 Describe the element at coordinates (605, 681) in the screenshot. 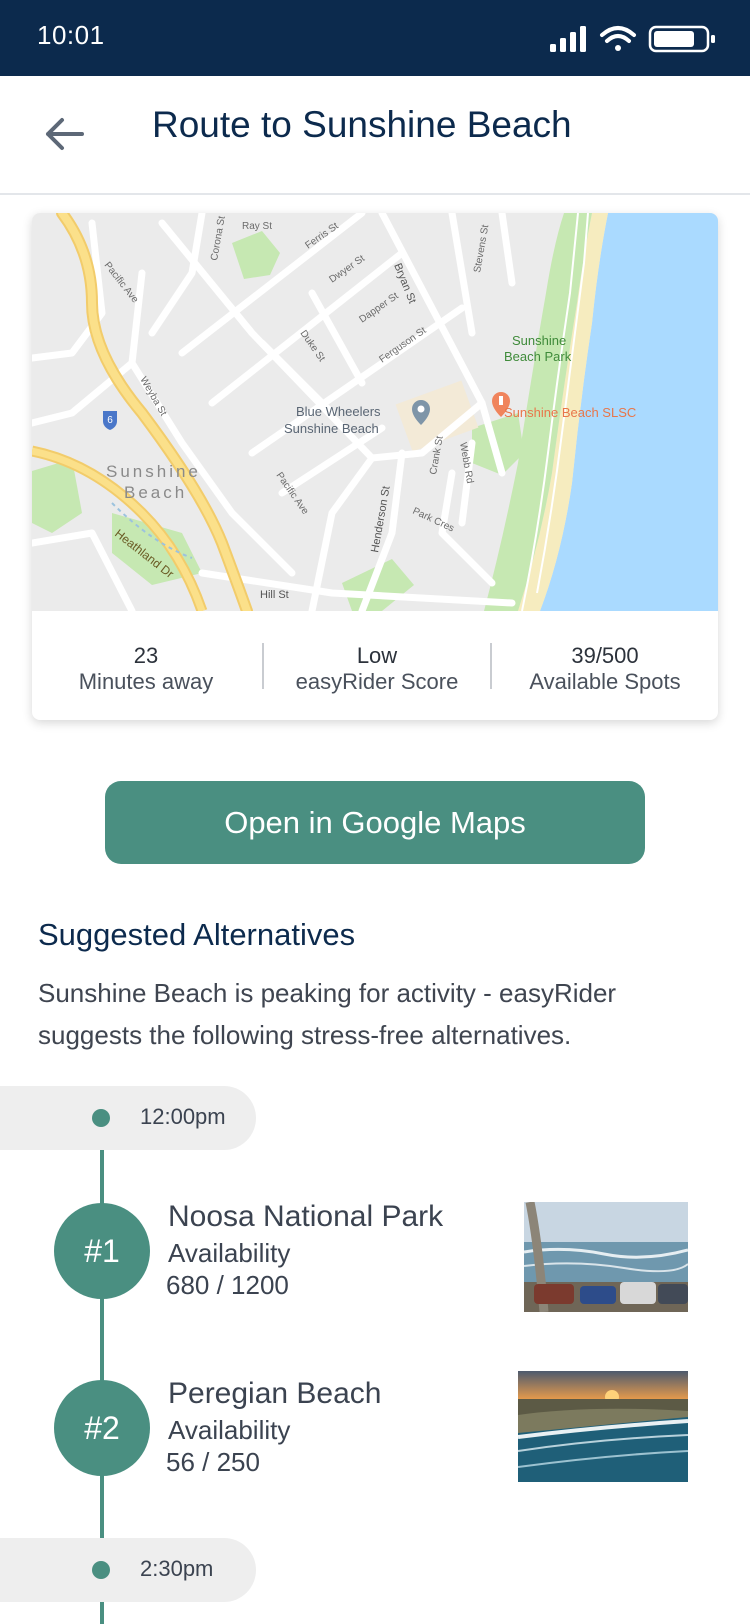

I see `stat-spots-label: Available Spots` at that location.